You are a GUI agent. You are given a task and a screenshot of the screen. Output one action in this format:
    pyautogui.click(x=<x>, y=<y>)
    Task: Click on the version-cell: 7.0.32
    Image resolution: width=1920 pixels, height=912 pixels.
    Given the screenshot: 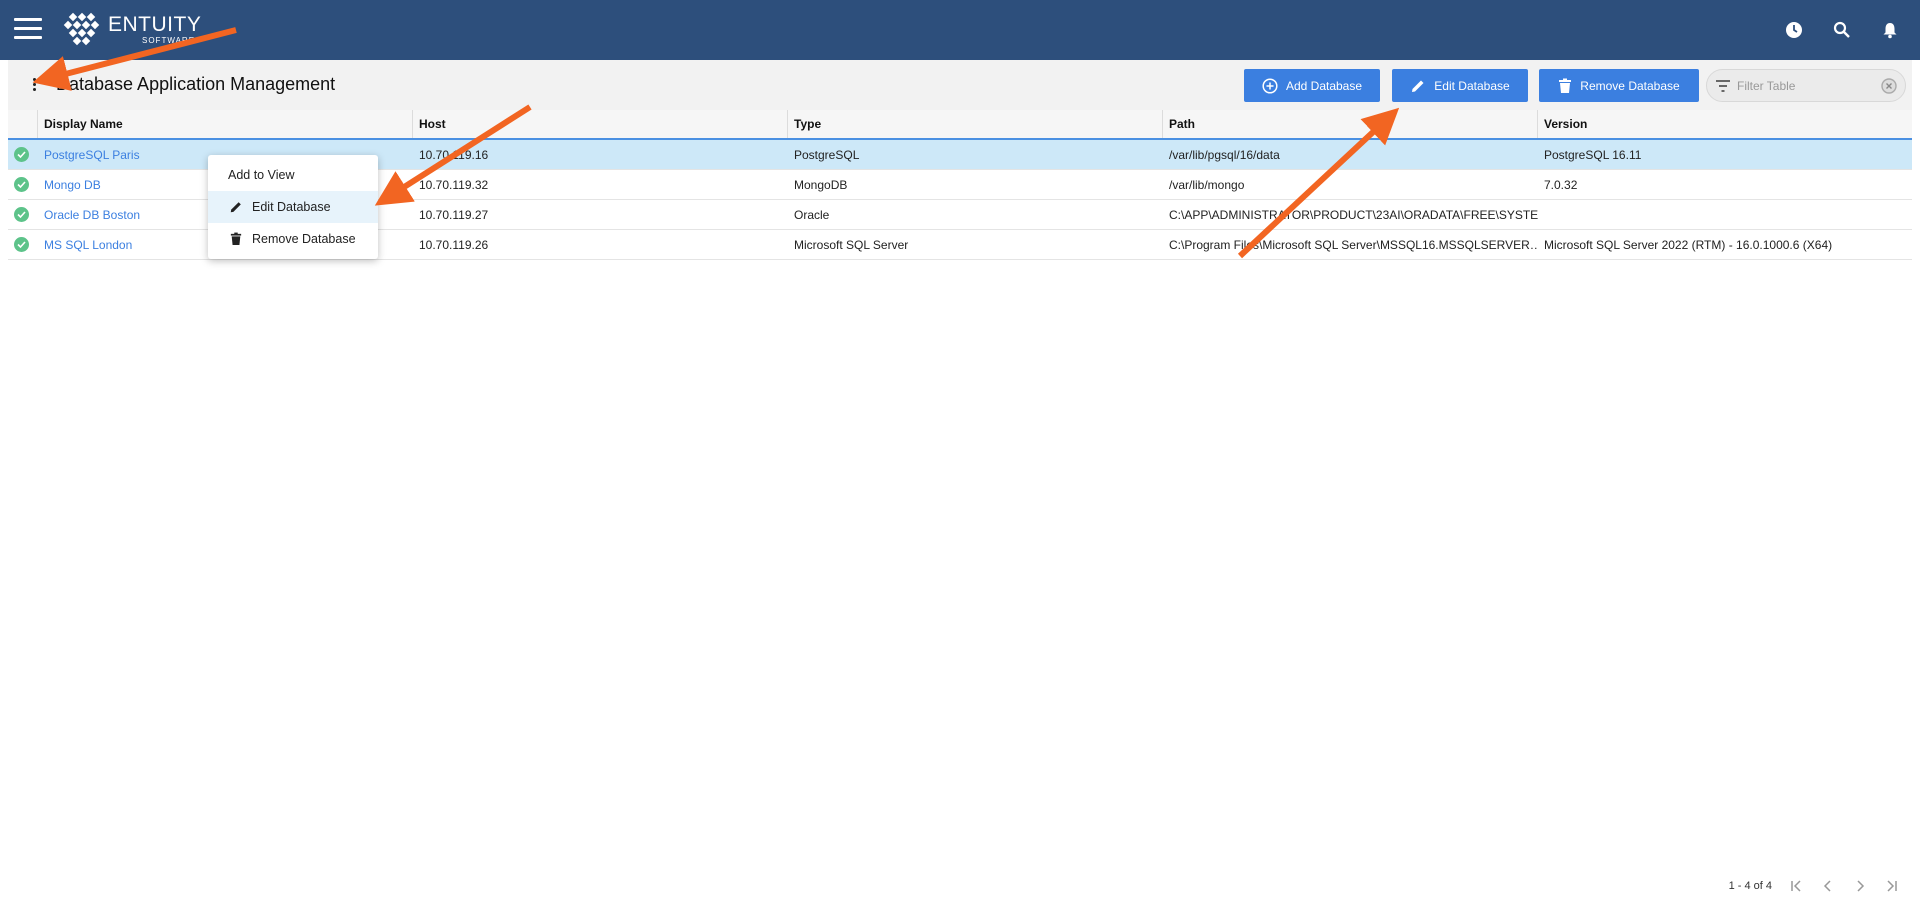 What is the action you would take?
    pyautogui.click(x=1561, y=184)
    